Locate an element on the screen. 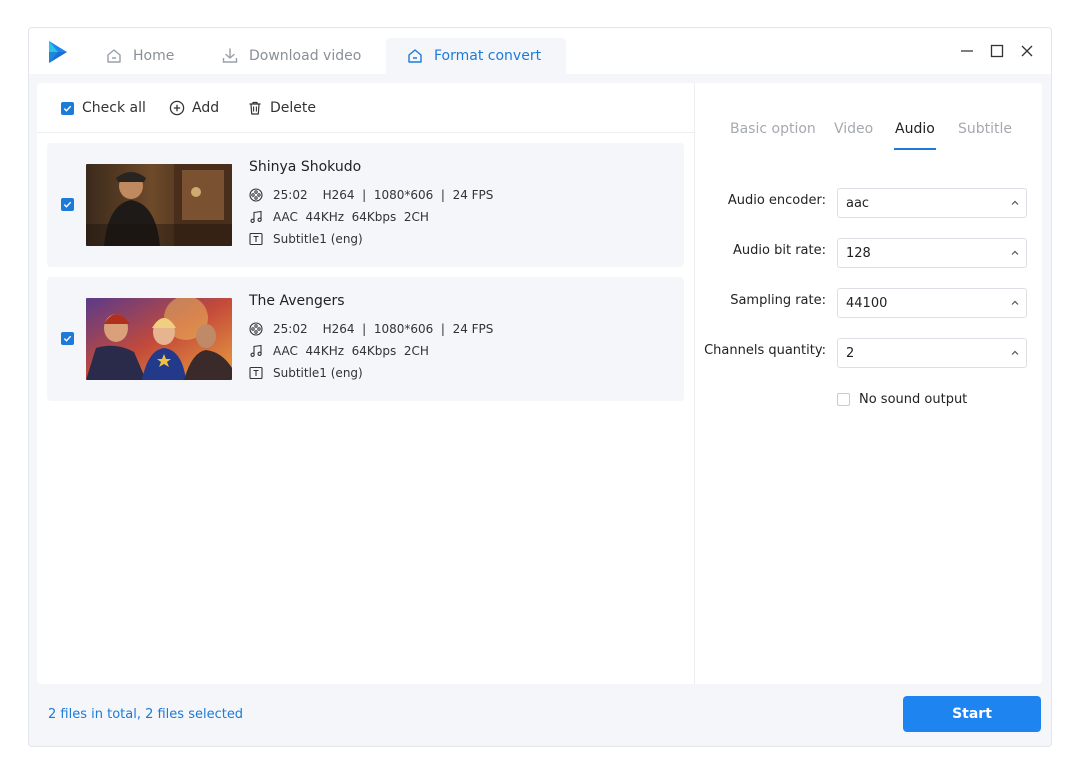  title-bar: Home Download video Format convert is located at coordinates (540, 51).